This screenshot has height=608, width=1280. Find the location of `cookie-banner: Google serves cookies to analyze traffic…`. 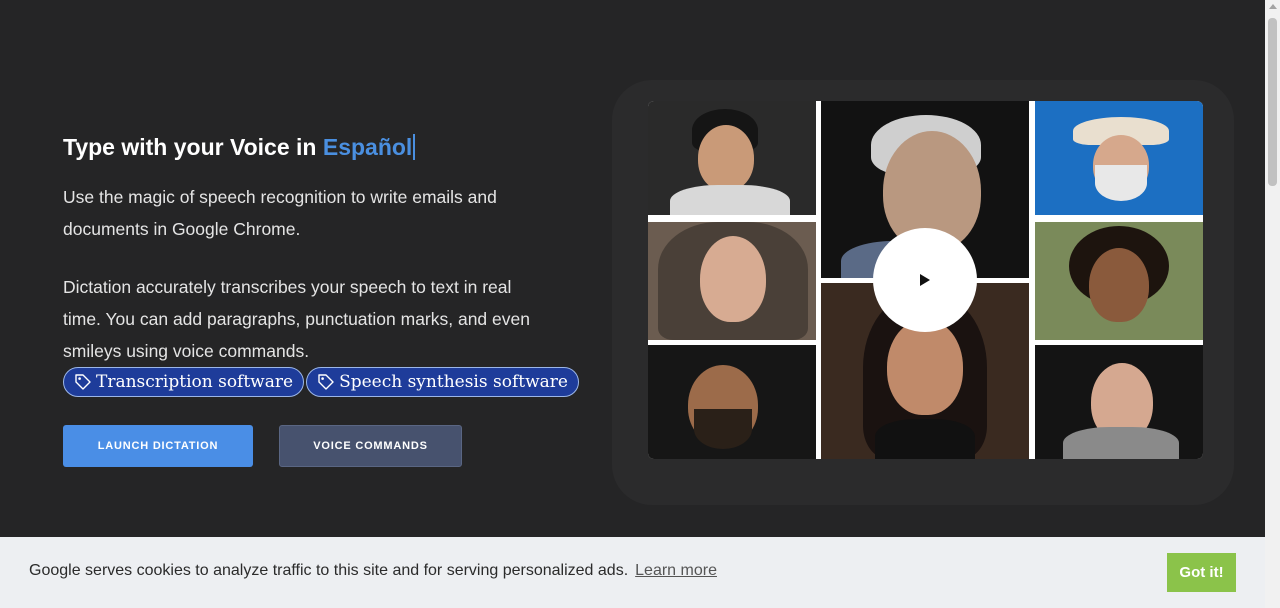

cookie-banner: Google serves cookies to analyze traffic… is located at coordinates (632, 572).